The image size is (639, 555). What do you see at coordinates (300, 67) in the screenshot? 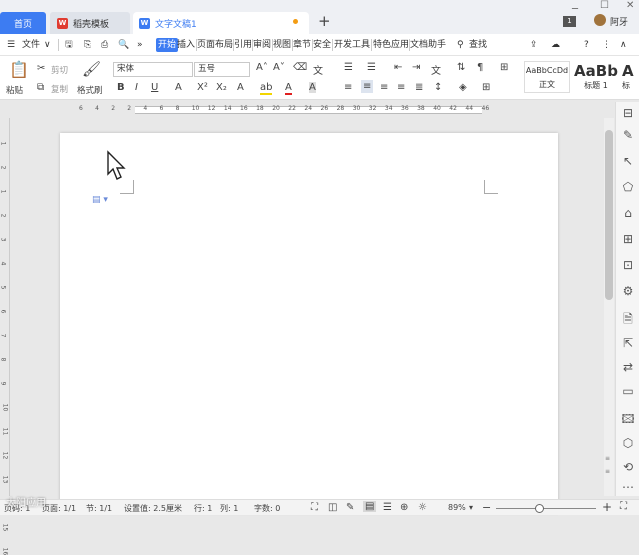
I see `clear-format-icon: ⌫` at bounding box center [300, 67].